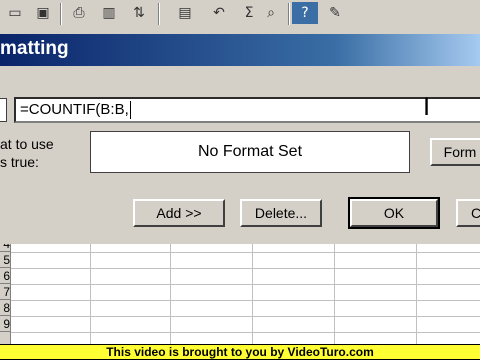 The height and width of the screenshot is (360, 480). What do you see at coordinates (240, 17) in the screenshot?
I see `excel-toolbar: ▭ ▣ ⎙ ▥ ⇅ ▤ ↶ Σ ⌕ ? ✎` at bounding box center [240, 17].